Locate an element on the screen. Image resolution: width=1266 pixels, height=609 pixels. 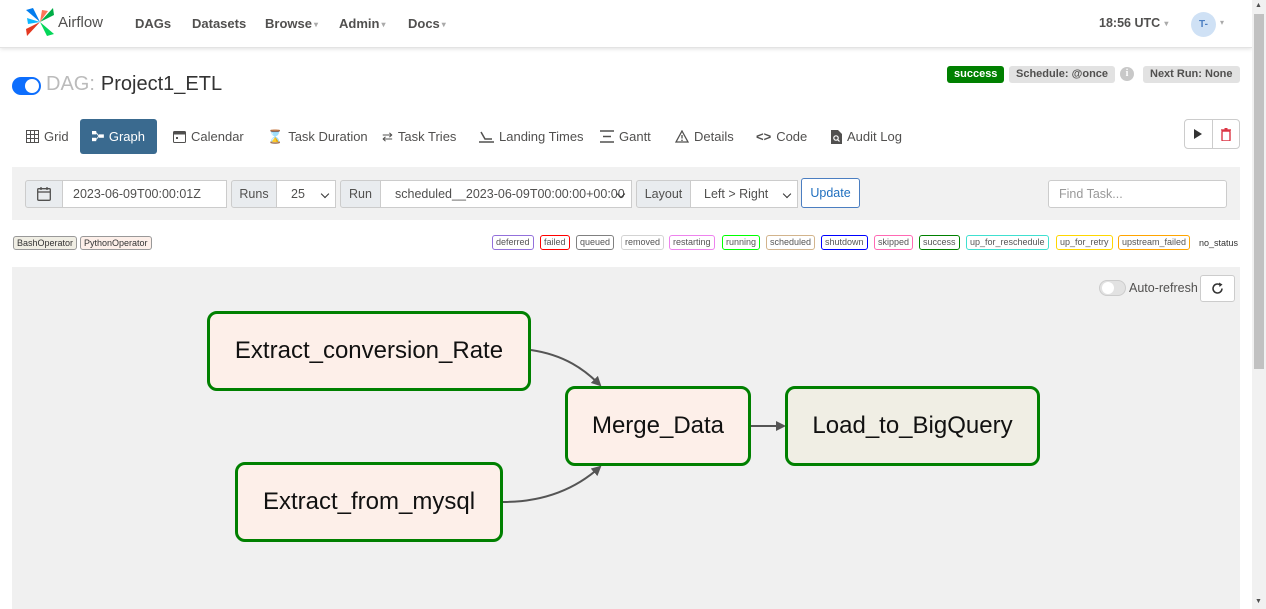
task-node-merge-data: Merge_Data is located at coordinates (658, 426).